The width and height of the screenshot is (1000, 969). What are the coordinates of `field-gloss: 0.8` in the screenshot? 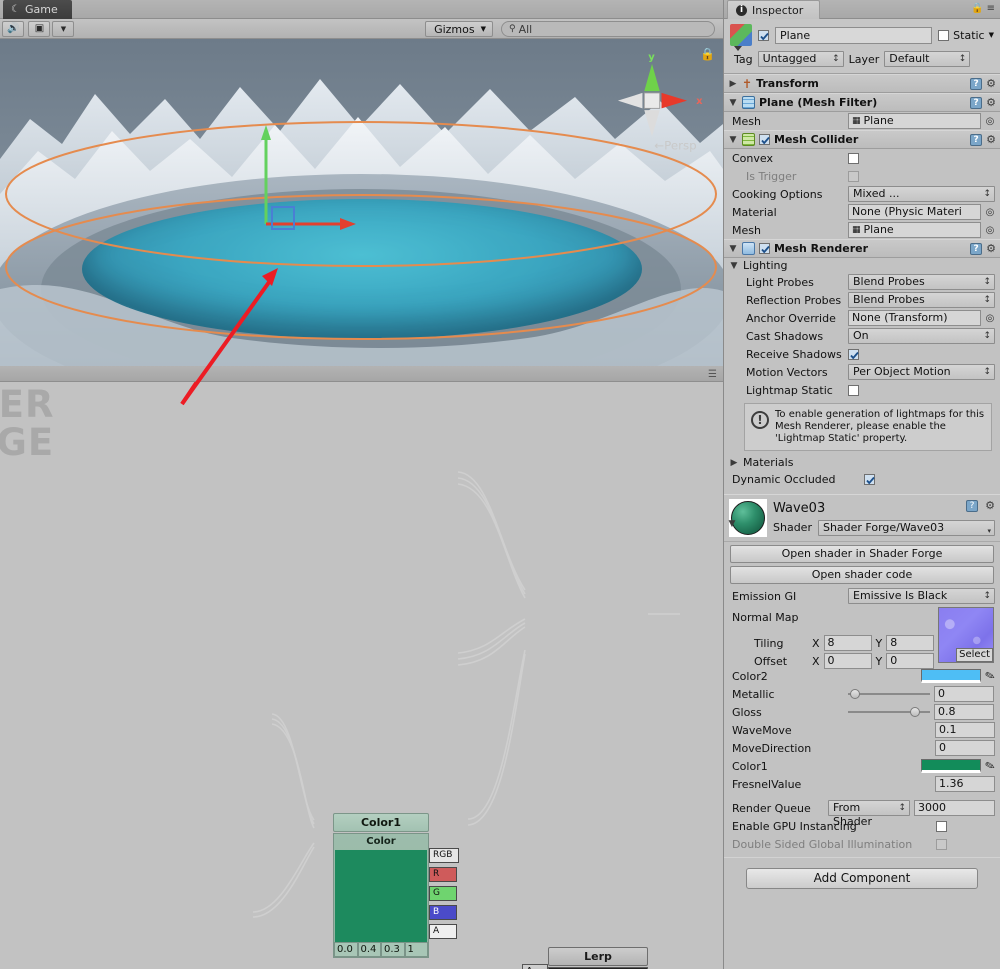 It's located at (964, 712).